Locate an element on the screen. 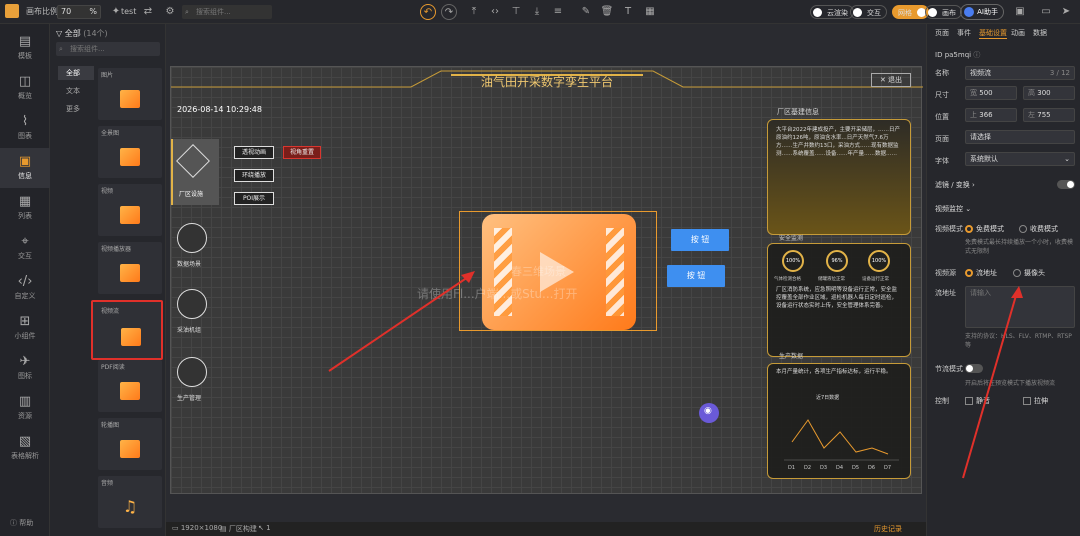 The image size is (1080, 536). data-scene-icon is located at coordinates (192, 238).